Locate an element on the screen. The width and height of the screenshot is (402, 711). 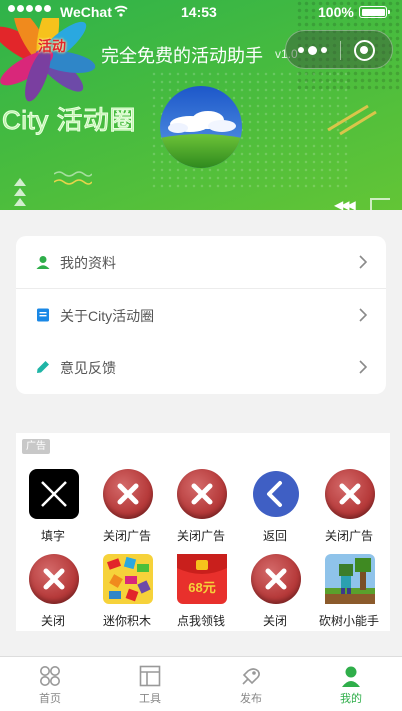
more-icon is located at coordinates (317, 50).